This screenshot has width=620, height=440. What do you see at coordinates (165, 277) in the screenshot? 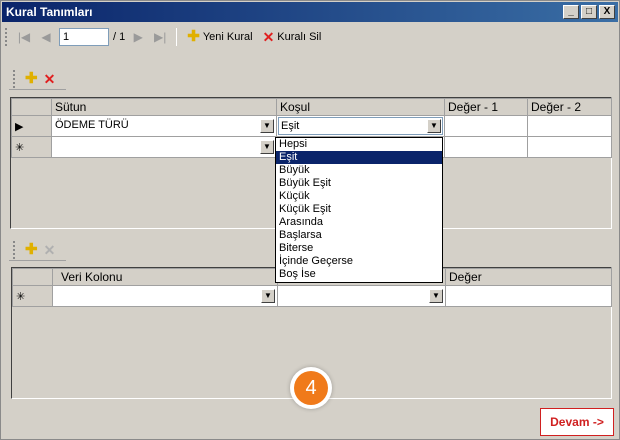
I see `column-header-veri-kolonu: Veri Kolonu` at bounding box center [165, 277].